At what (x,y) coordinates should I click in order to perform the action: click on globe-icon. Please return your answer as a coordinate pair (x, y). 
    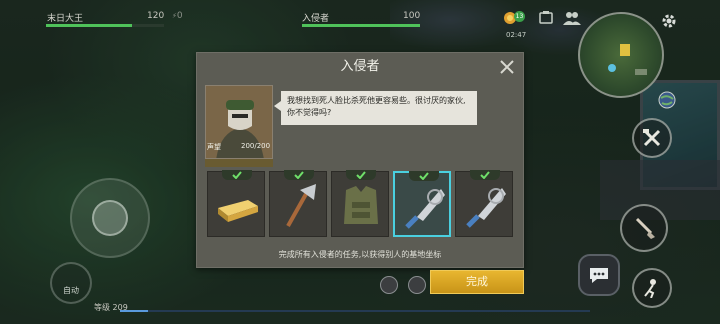
    Looking at the image, I should click on (667, 100).